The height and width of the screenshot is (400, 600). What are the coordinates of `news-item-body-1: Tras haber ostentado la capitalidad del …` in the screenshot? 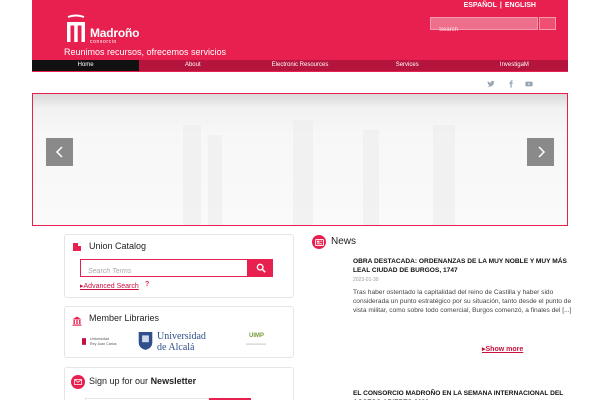 It's located at (462, 301).